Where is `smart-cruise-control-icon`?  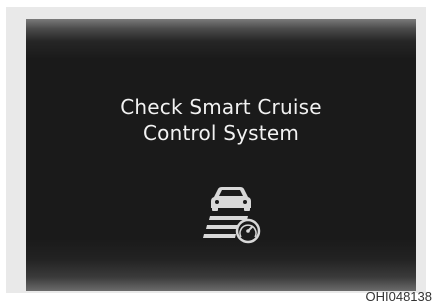
smart-cruise-control-icon is located at coordinates (231, 215).